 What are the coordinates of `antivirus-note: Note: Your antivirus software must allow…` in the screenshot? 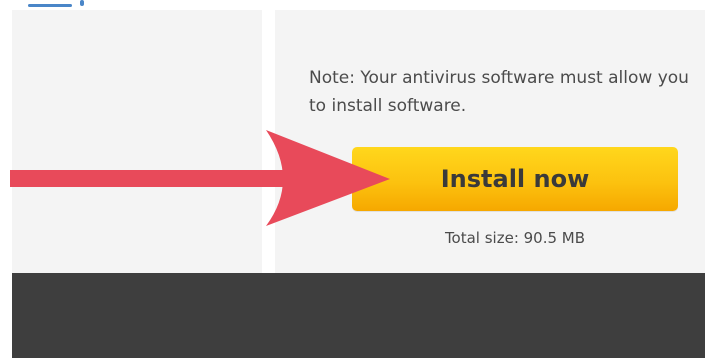 It's located at (499, 92).